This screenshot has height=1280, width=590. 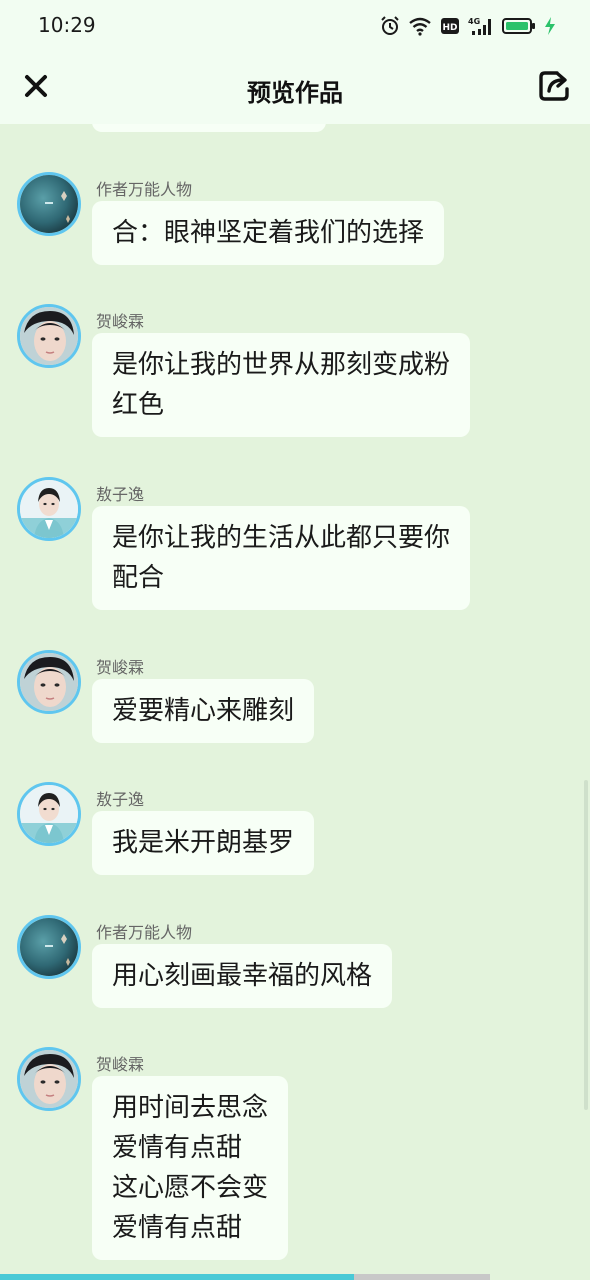 I want to click on progress-fill, so click(x=177, y=1277).